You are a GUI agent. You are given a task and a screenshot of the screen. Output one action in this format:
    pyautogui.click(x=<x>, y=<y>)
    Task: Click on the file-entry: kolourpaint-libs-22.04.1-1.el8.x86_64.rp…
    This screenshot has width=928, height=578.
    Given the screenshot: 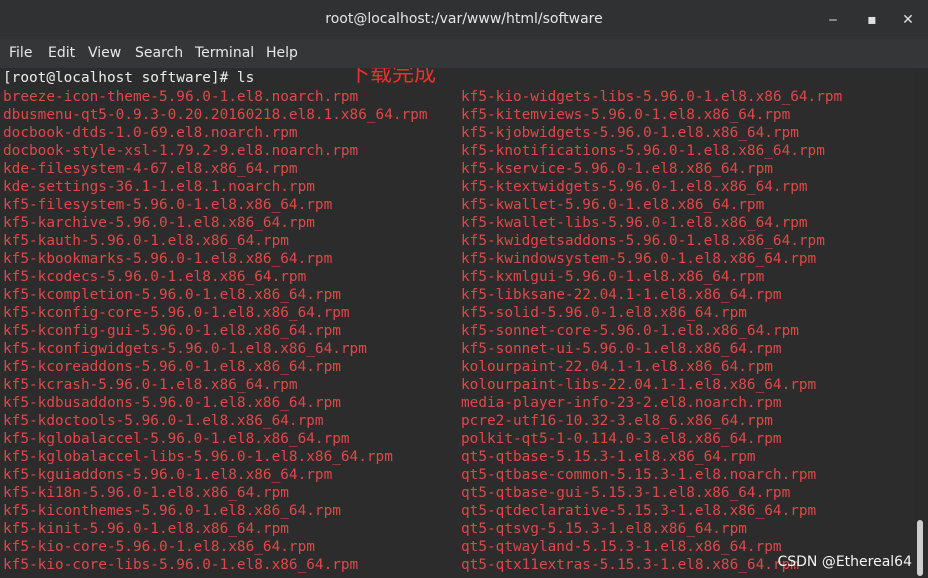 What is the action you would take?
    pyautogui.click(x=639, y=385)
    